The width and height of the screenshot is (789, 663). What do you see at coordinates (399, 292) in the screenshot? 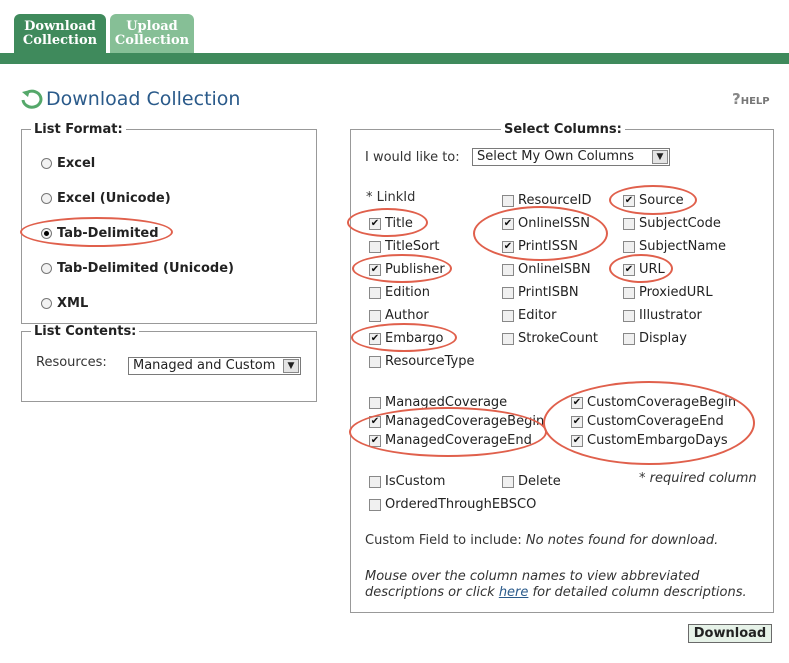
I see `col-edition: Edition` at bounding box center [399, 292].